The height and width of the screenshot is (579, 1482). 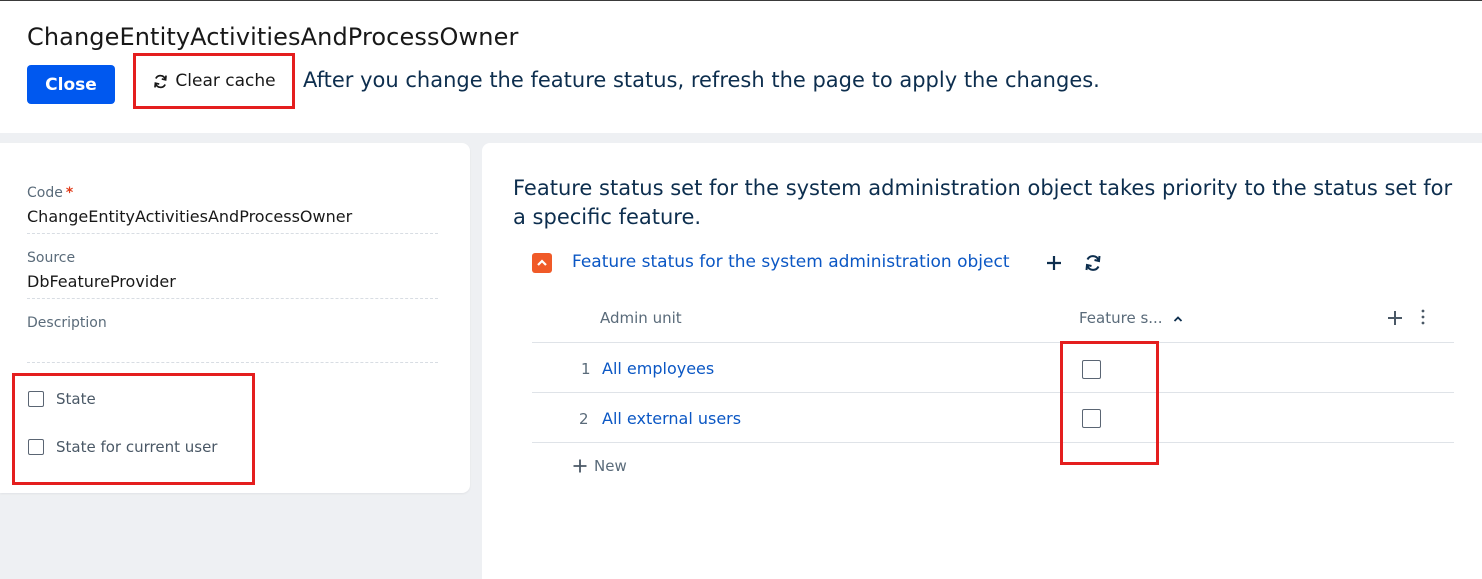 What do you see at coordinates (580, 466) in the screenshot?
I see `plus-icon` at bounding box center [580, 466].